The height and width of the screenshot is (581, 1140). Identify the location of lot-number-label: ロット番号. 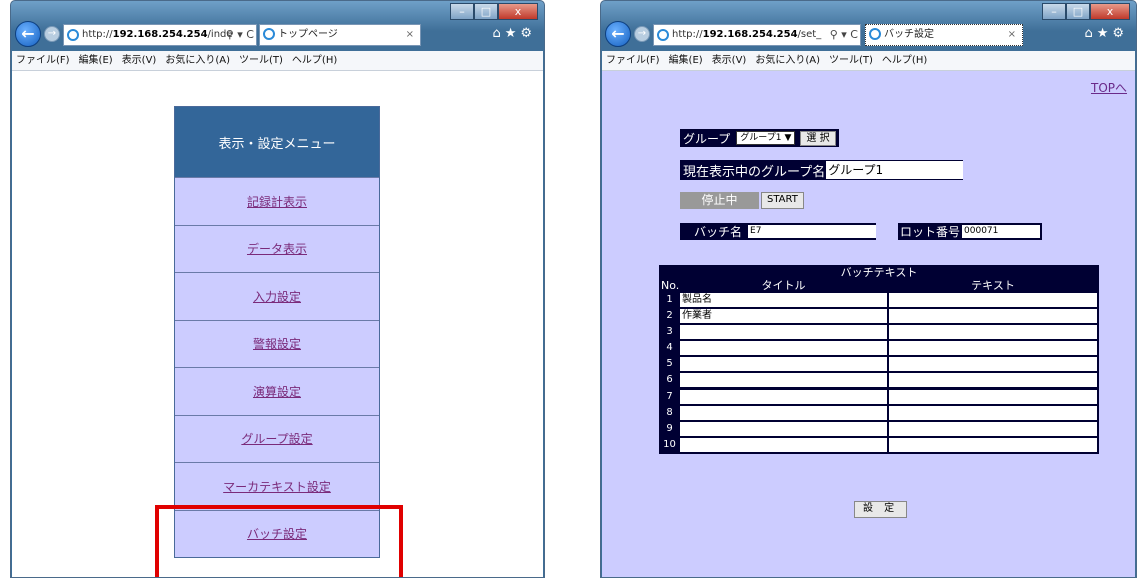
(930, 232).